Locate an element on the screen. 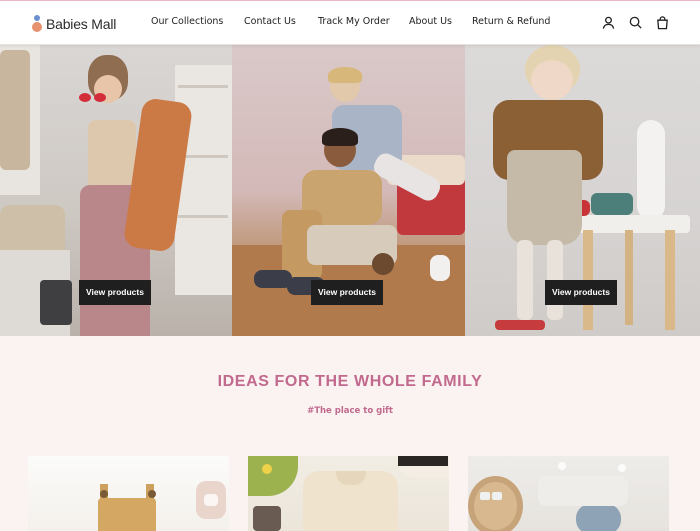 This screenshot has height=531, width=700. header-icons is located at coordinates (635, 22).